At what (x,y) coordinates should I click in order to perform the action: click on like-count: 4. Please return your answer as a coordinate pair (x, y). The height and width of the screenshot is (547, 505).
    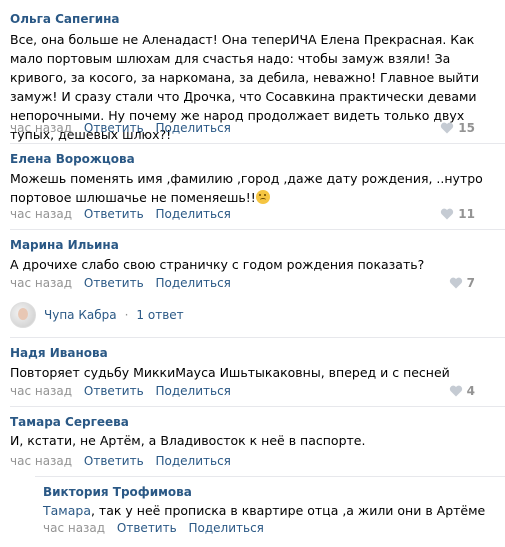
    Looking at the image, I should click on (470, 391).